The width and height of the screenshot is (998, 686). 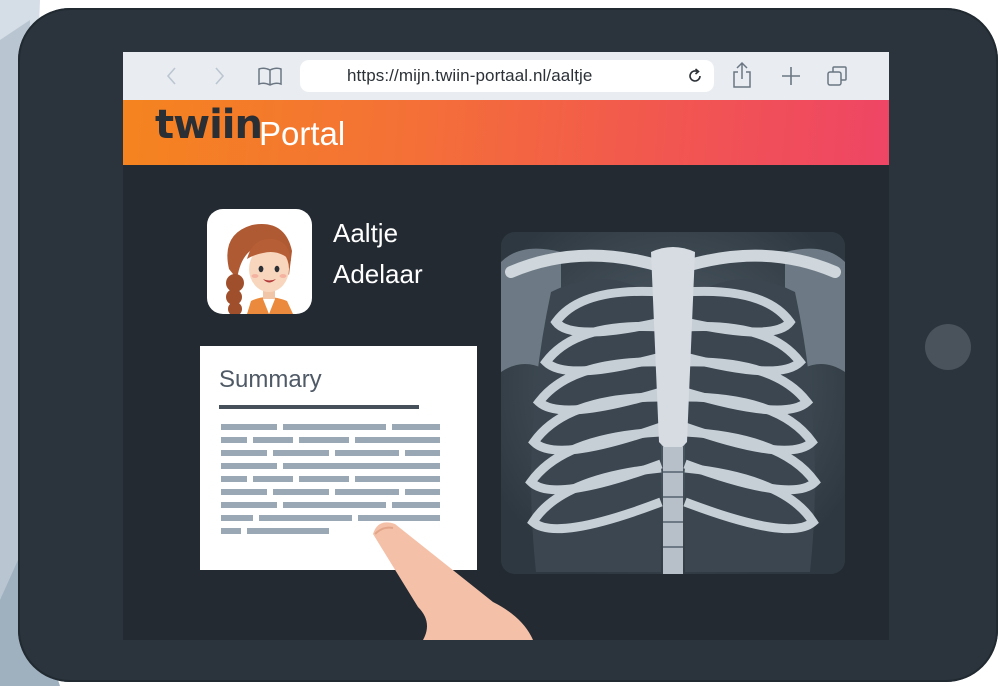 I want to click on patient-first-name: Aaltje, so click(x=366, y=233).